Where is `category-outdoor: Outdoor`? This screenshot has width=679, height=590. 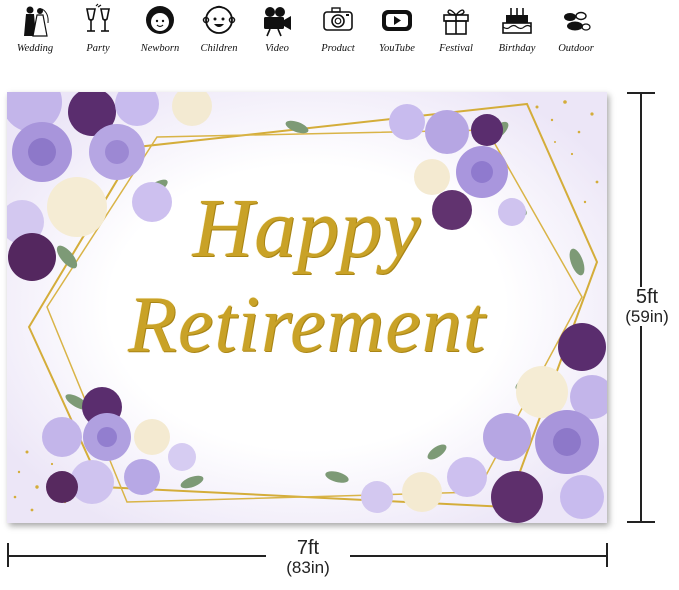 category-outdoor: Outdoor is located at coordinates (576, 31).